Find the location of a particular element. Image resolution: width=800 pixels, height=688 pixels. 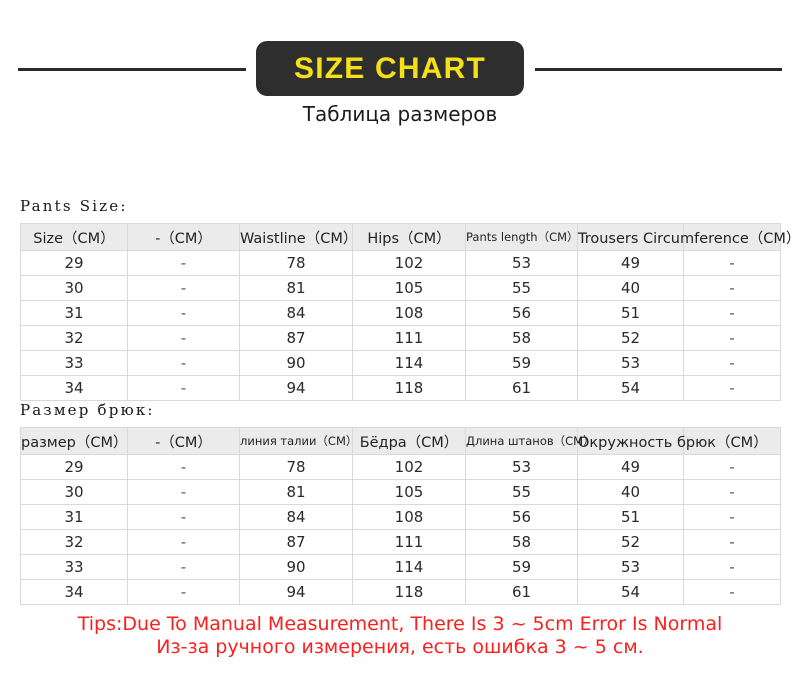

table-cell: 31 is located at coordinates (74, 517).